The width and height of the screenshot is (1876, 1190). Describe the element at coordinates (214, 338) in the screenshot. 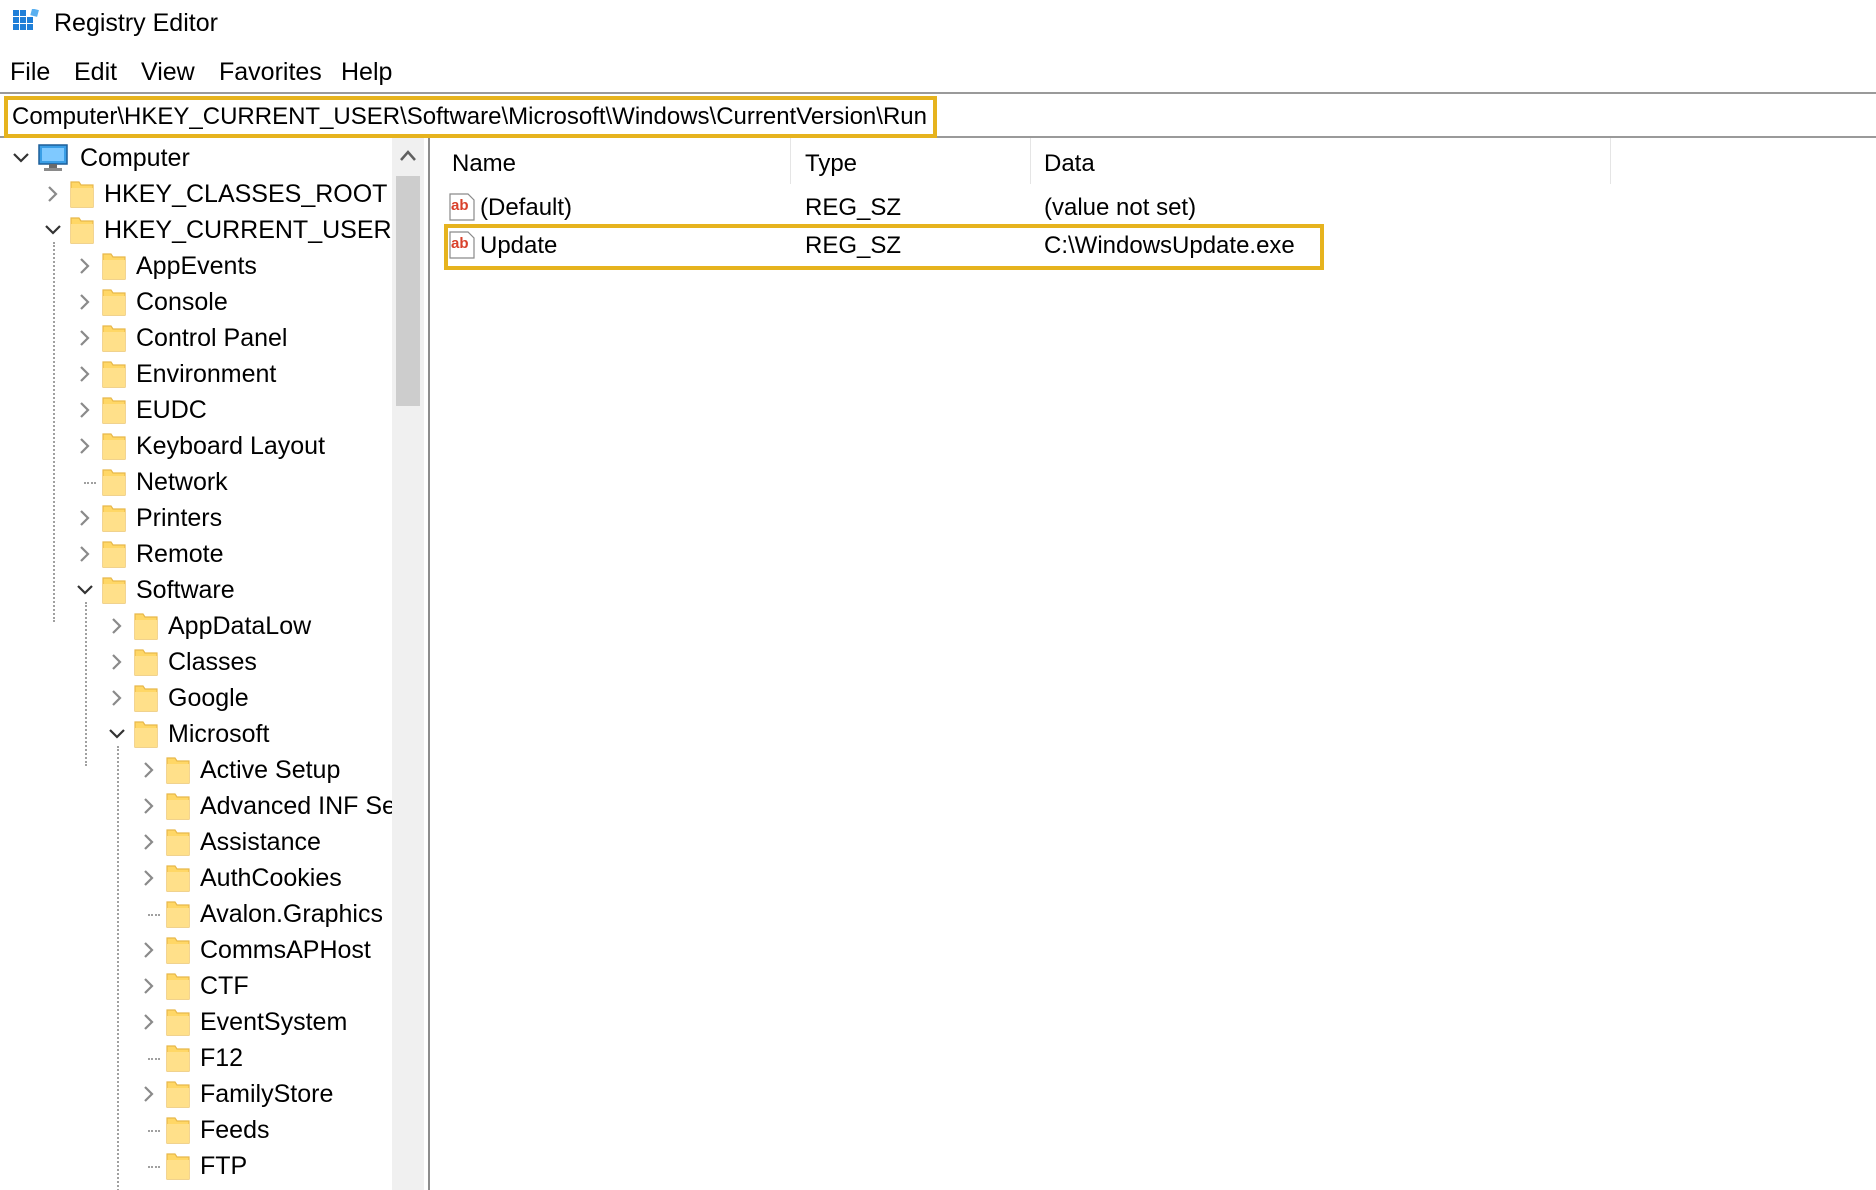

I see `tree-item: Control Panel` at that location.